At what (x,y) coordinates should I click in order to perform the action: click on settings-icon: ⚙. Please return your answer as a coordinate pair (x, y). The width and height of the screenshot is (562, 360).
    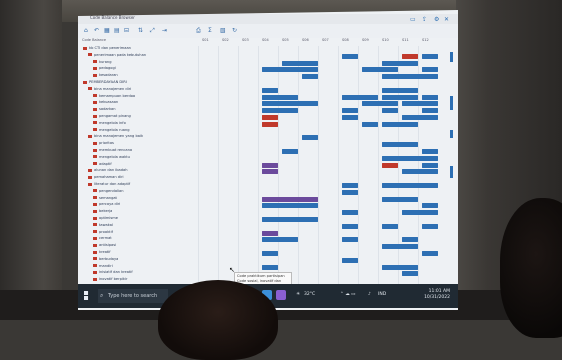
    Looking at the image, I should click on (436, 19).